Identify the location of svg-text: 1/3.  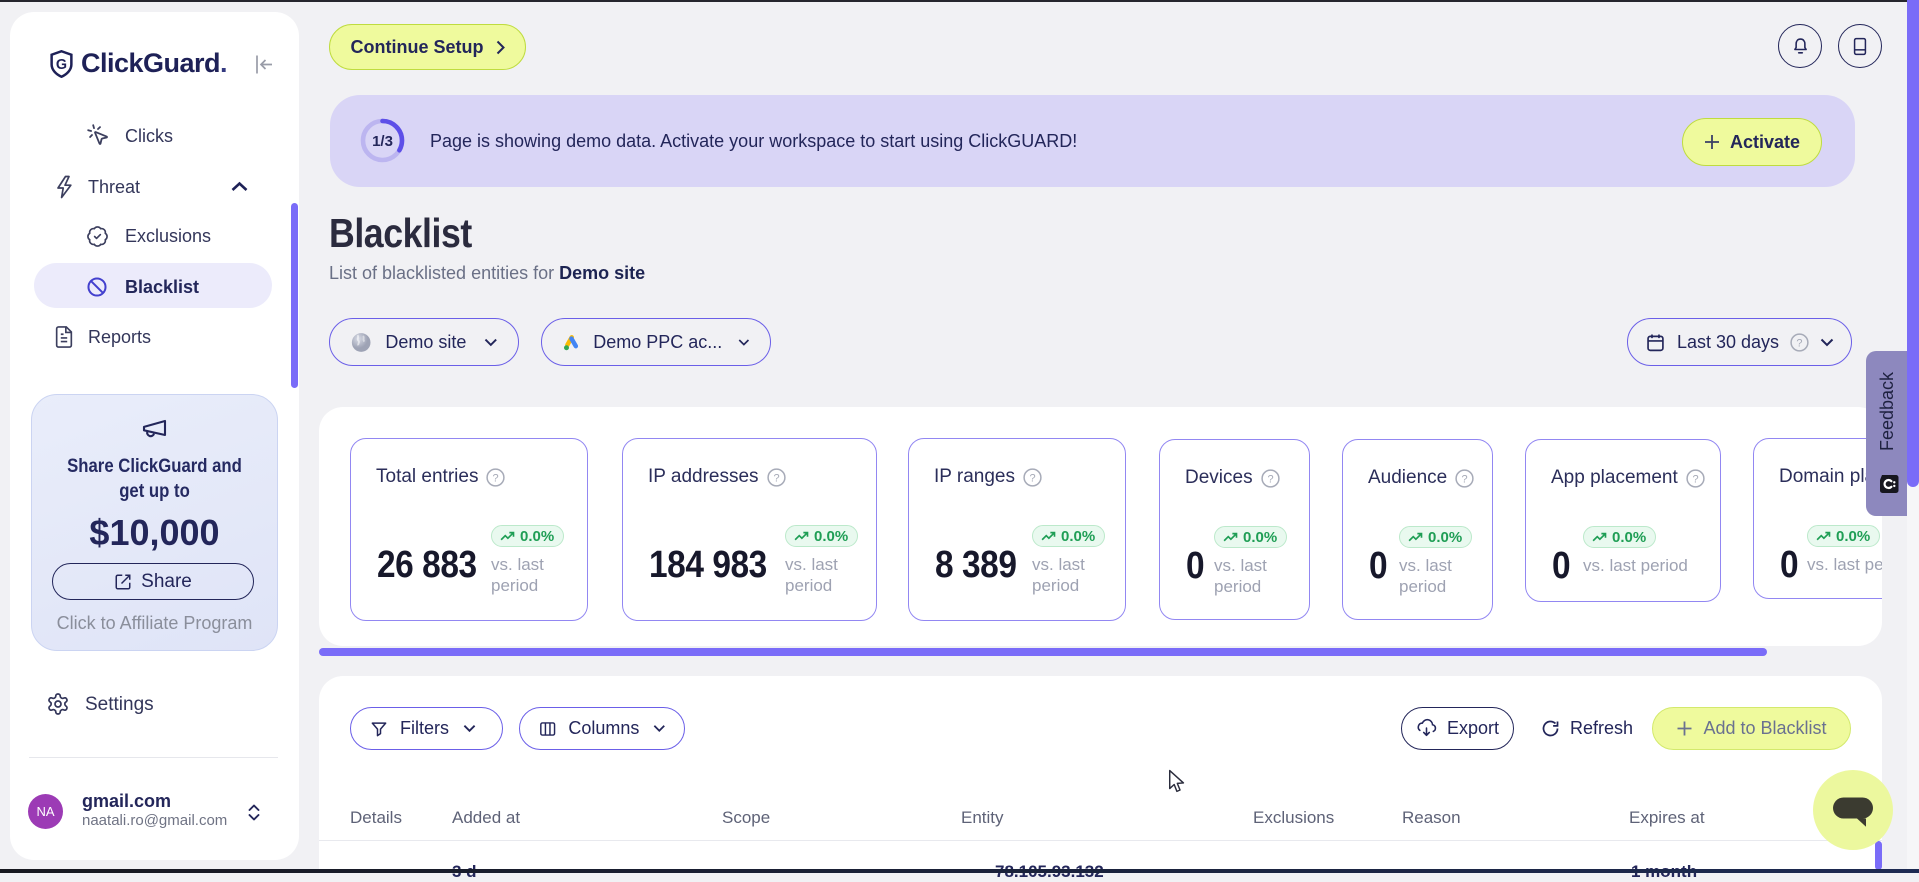
(382, 141).